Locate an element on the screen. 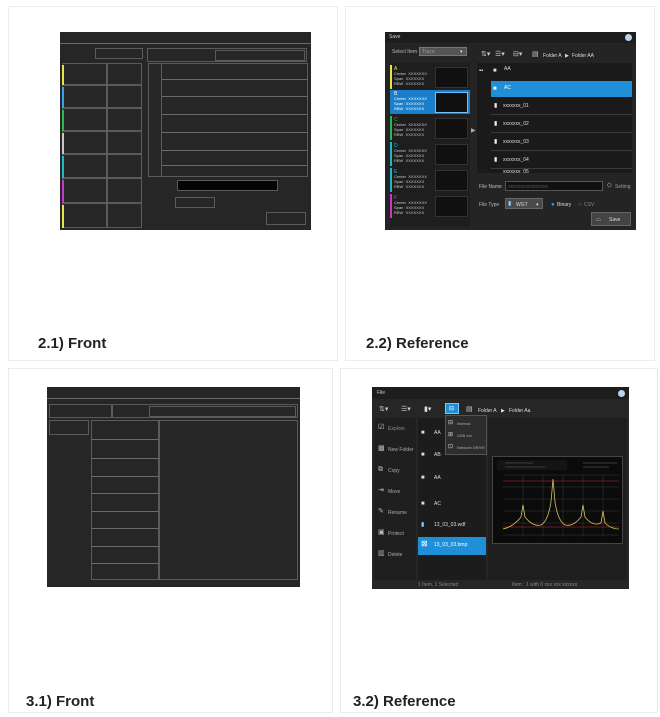 Image resolution: width=660 pixels, height=717 pixels. select-item-dropdown: Trace ▾ is located at coordinates (443, 51).